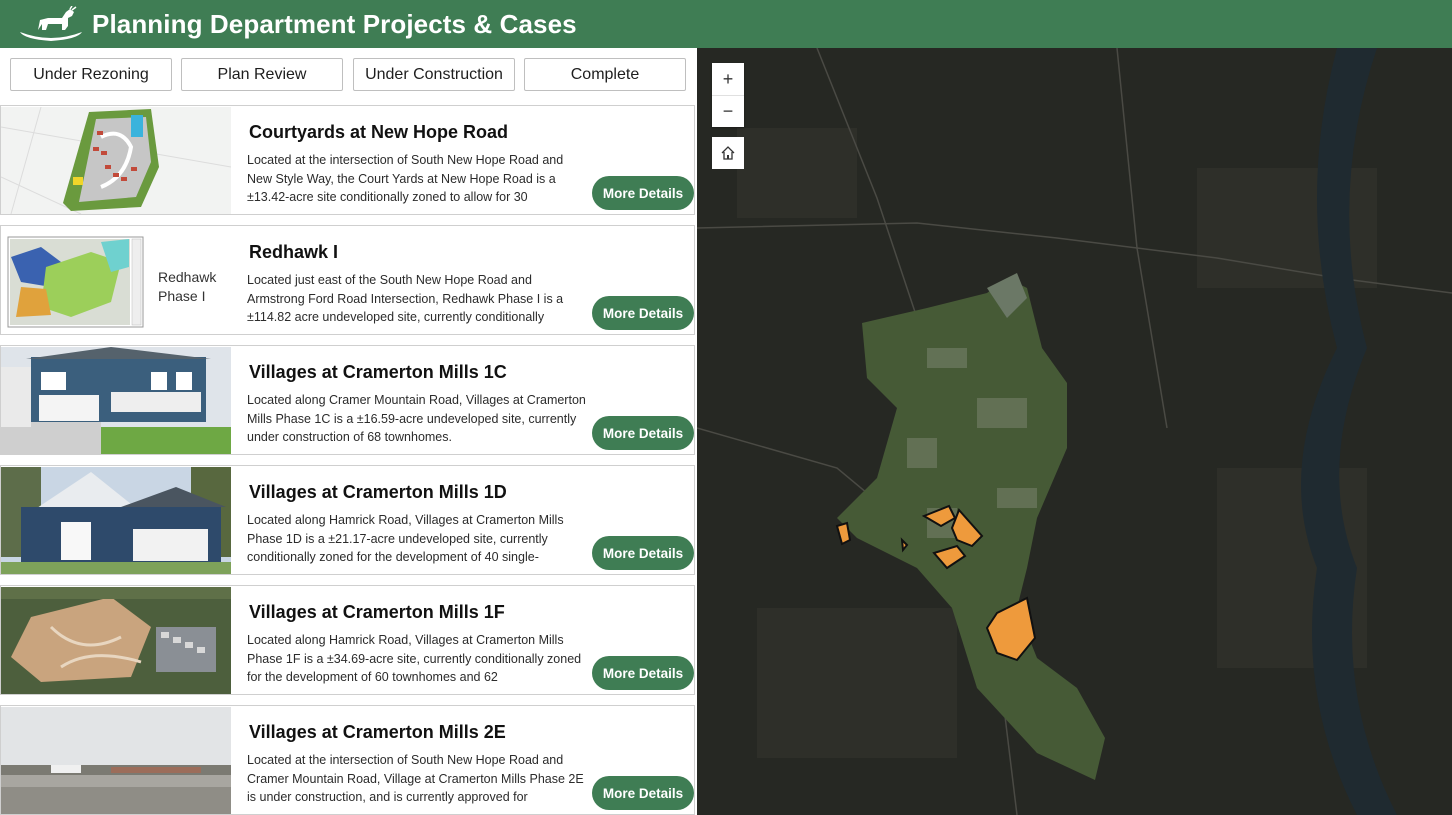  What do you see at coordinates (605, 74) in the screenshot?
I see `filter-complete-button: Complete` at bounding box center [605, 74].